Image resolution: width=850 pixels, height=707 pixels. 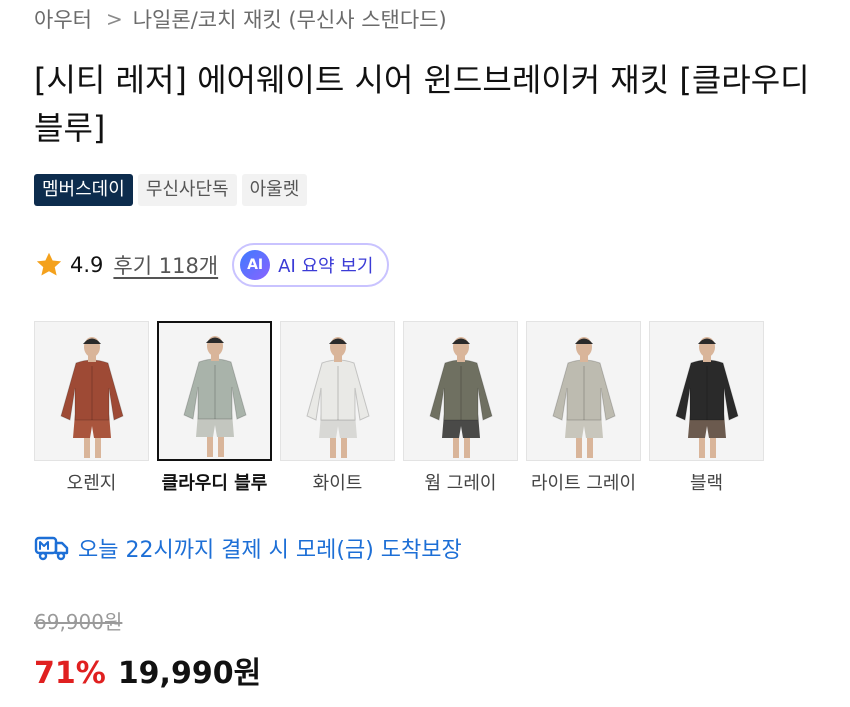 I want to click on color-option-label: 웜 그레이, so click(x=460, y=483).